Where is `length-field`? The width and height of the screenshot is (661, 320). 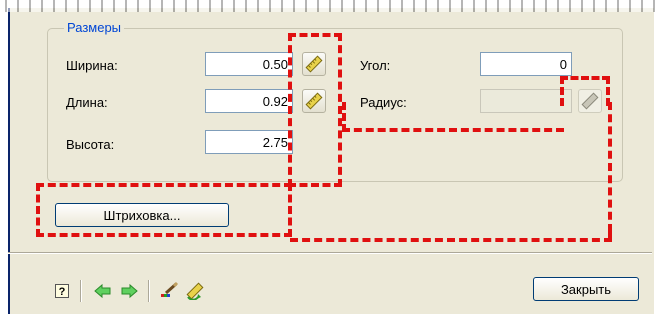
length-field is located at coordinates (249, 101).